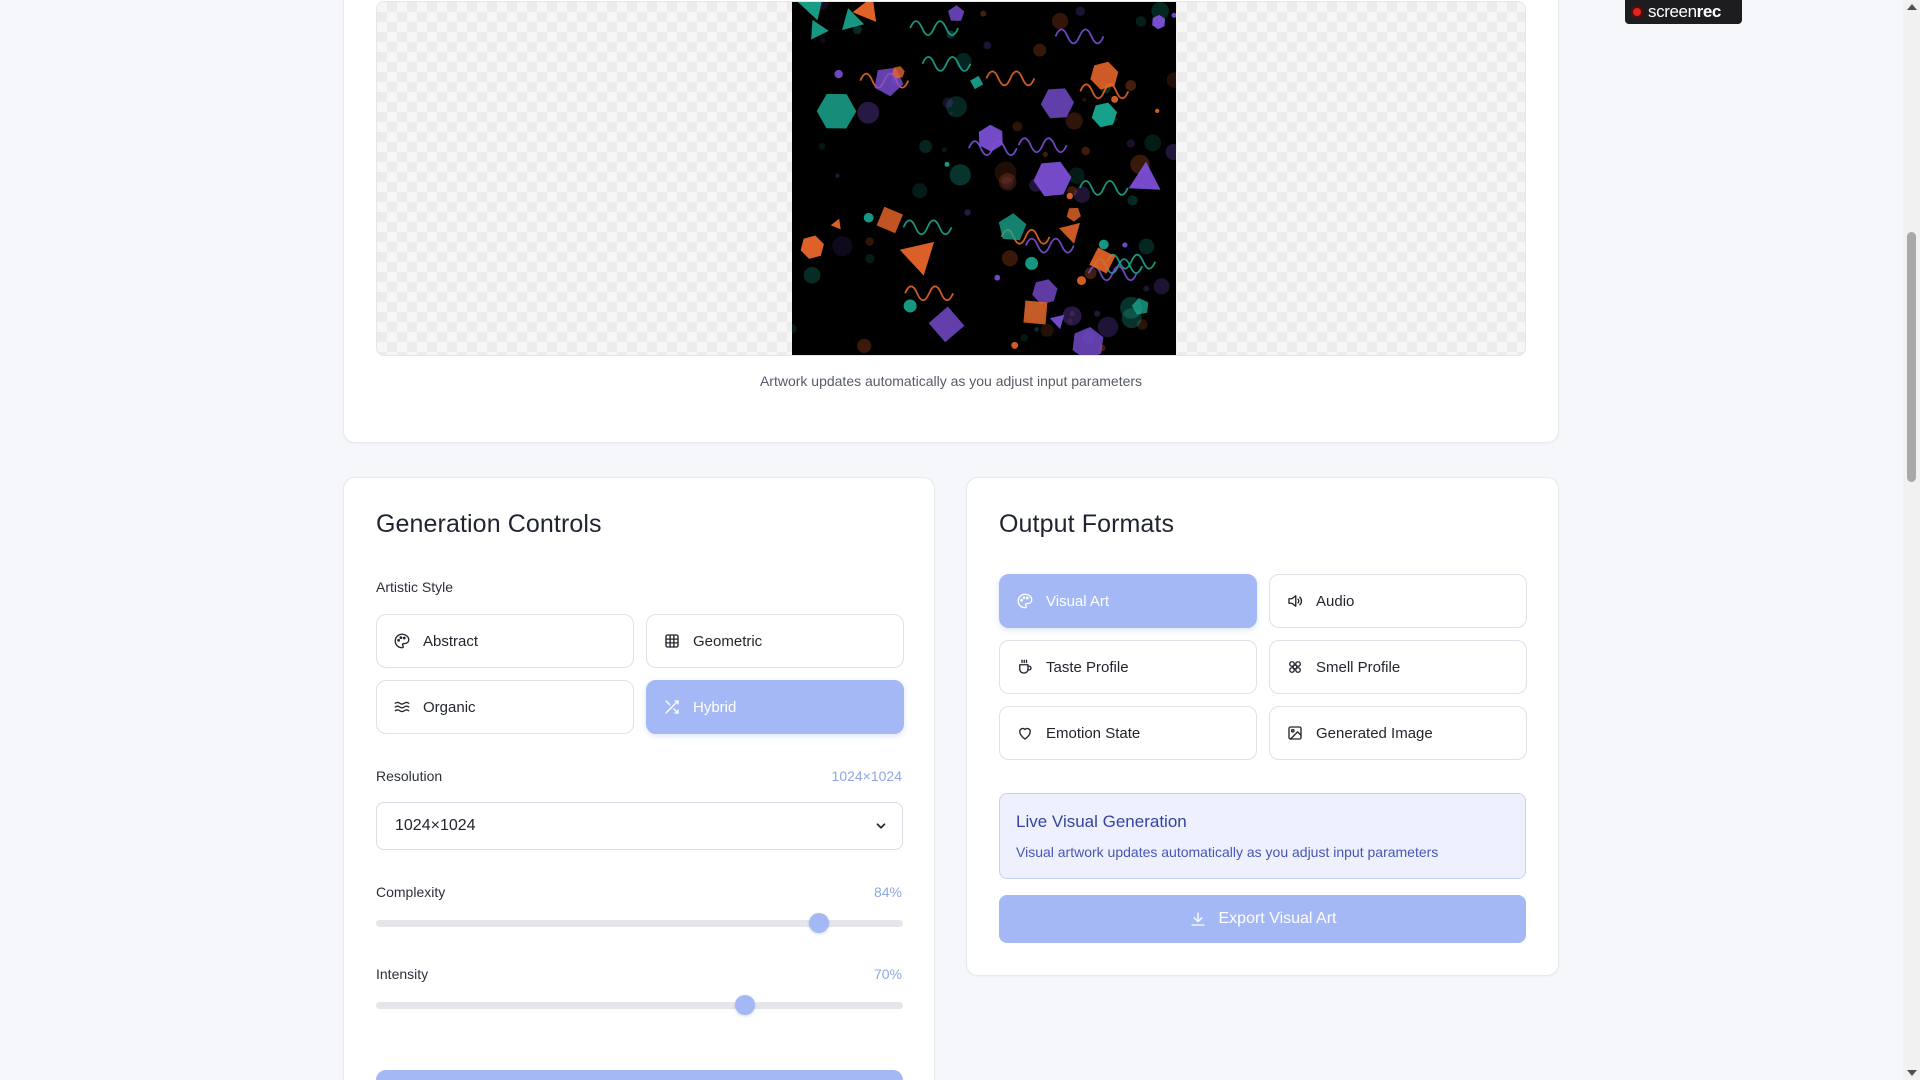  Describe the element at coordinates (1912, 1073) in the screenshot. I see `scroll-down-arrow-icon` at that location.